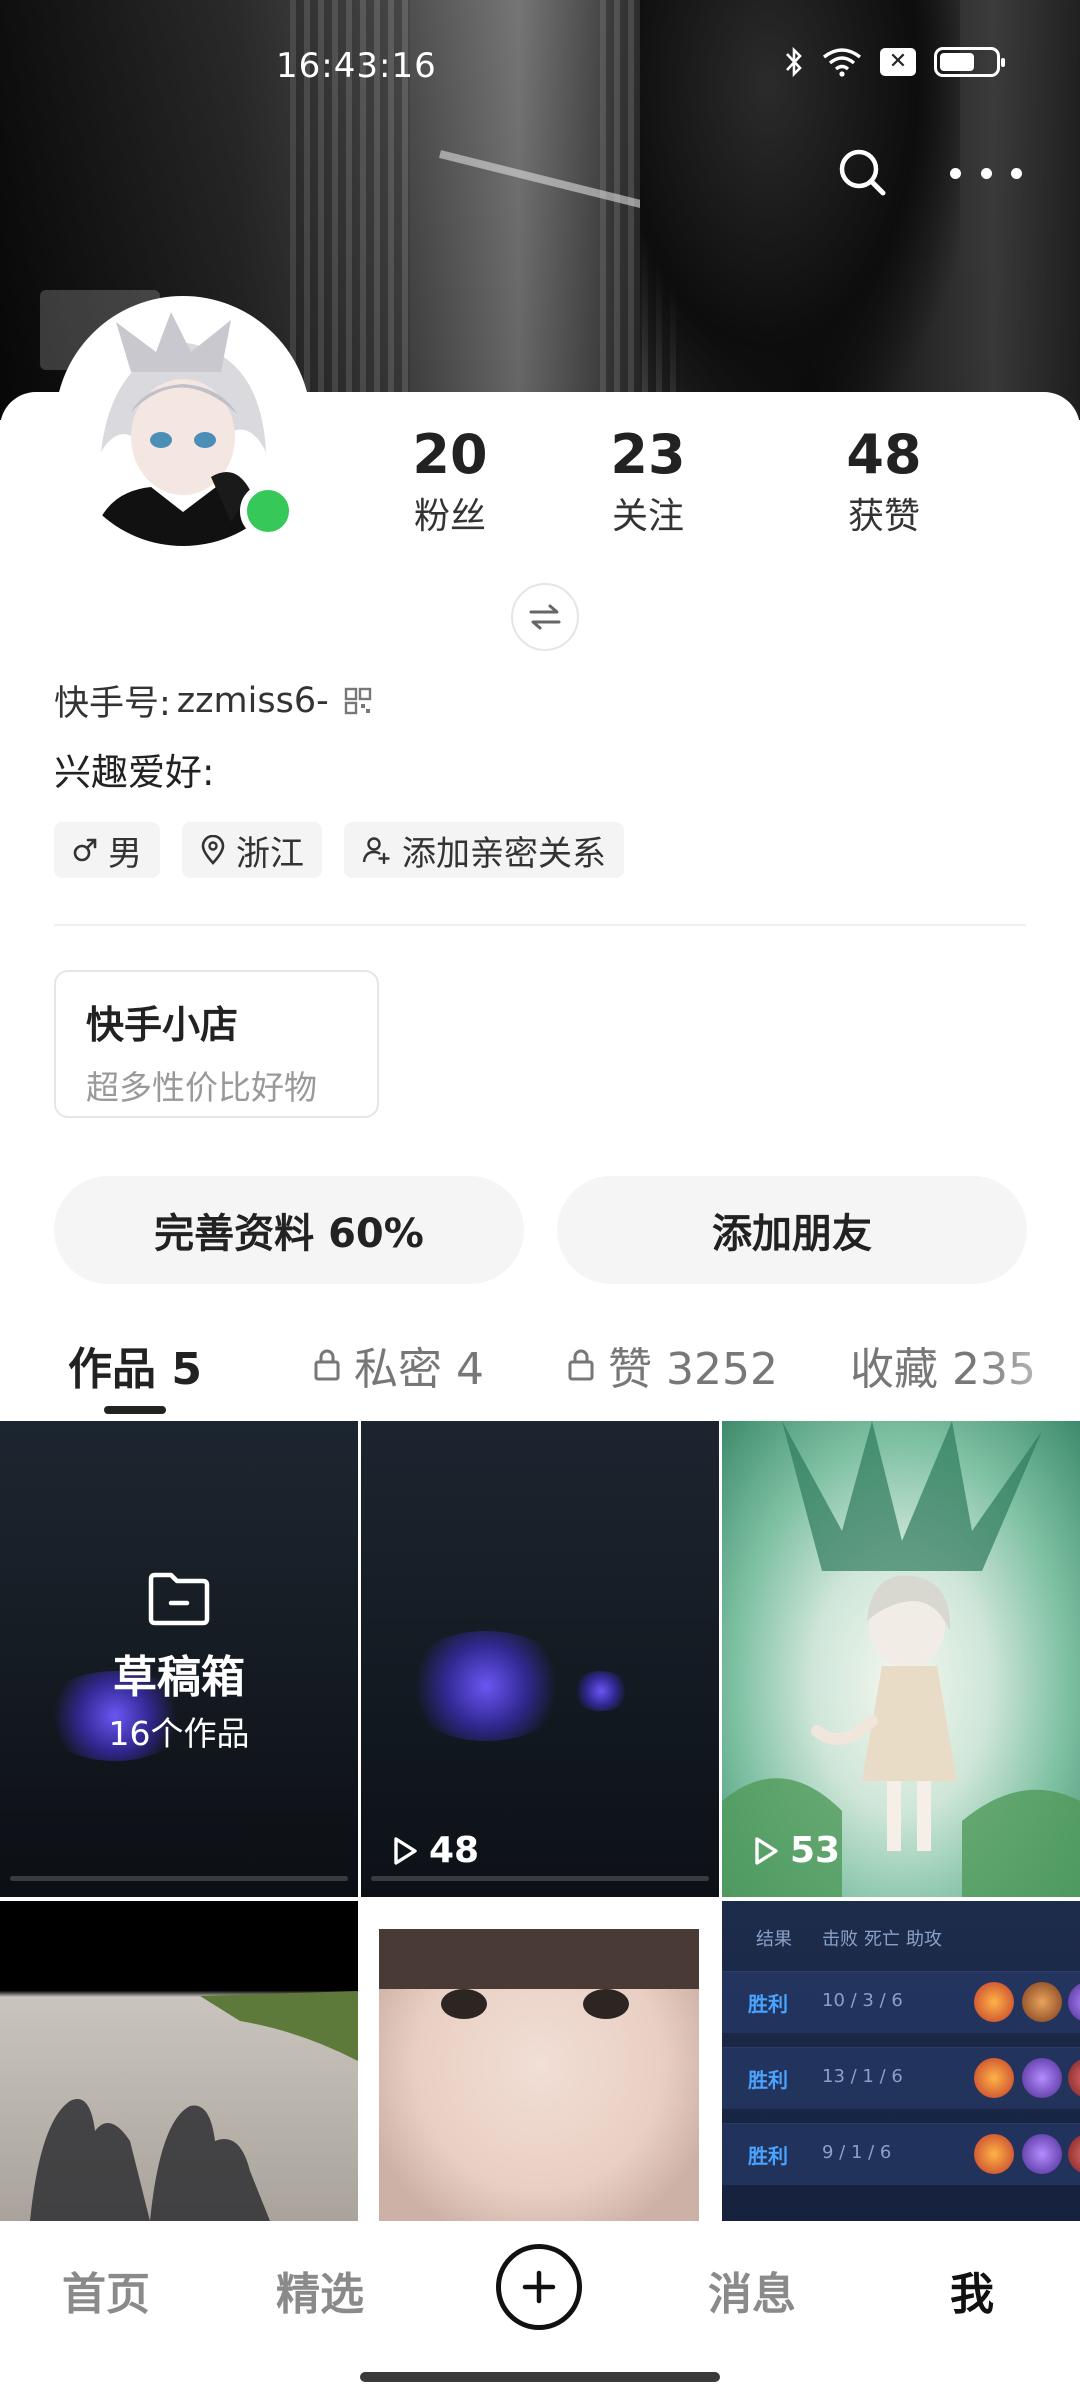  What do you see at coordinates (106, 2290) in the screenshot?
I see `nav-home: 首页` at bounding box center [106, 2290].